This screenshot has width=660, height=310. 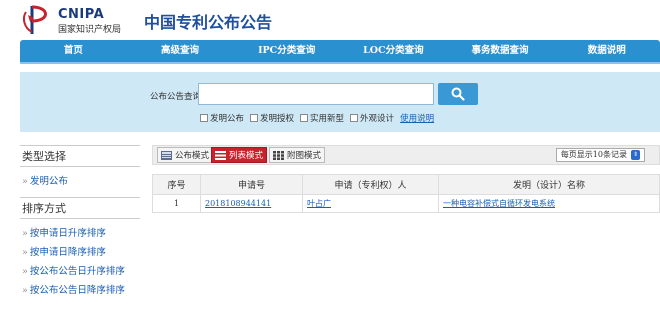 What do you see at coordinates (549, 184) in the screenshot?
I see `col-header-title: 发明（设计）名称` at bounding box center [549, 184].